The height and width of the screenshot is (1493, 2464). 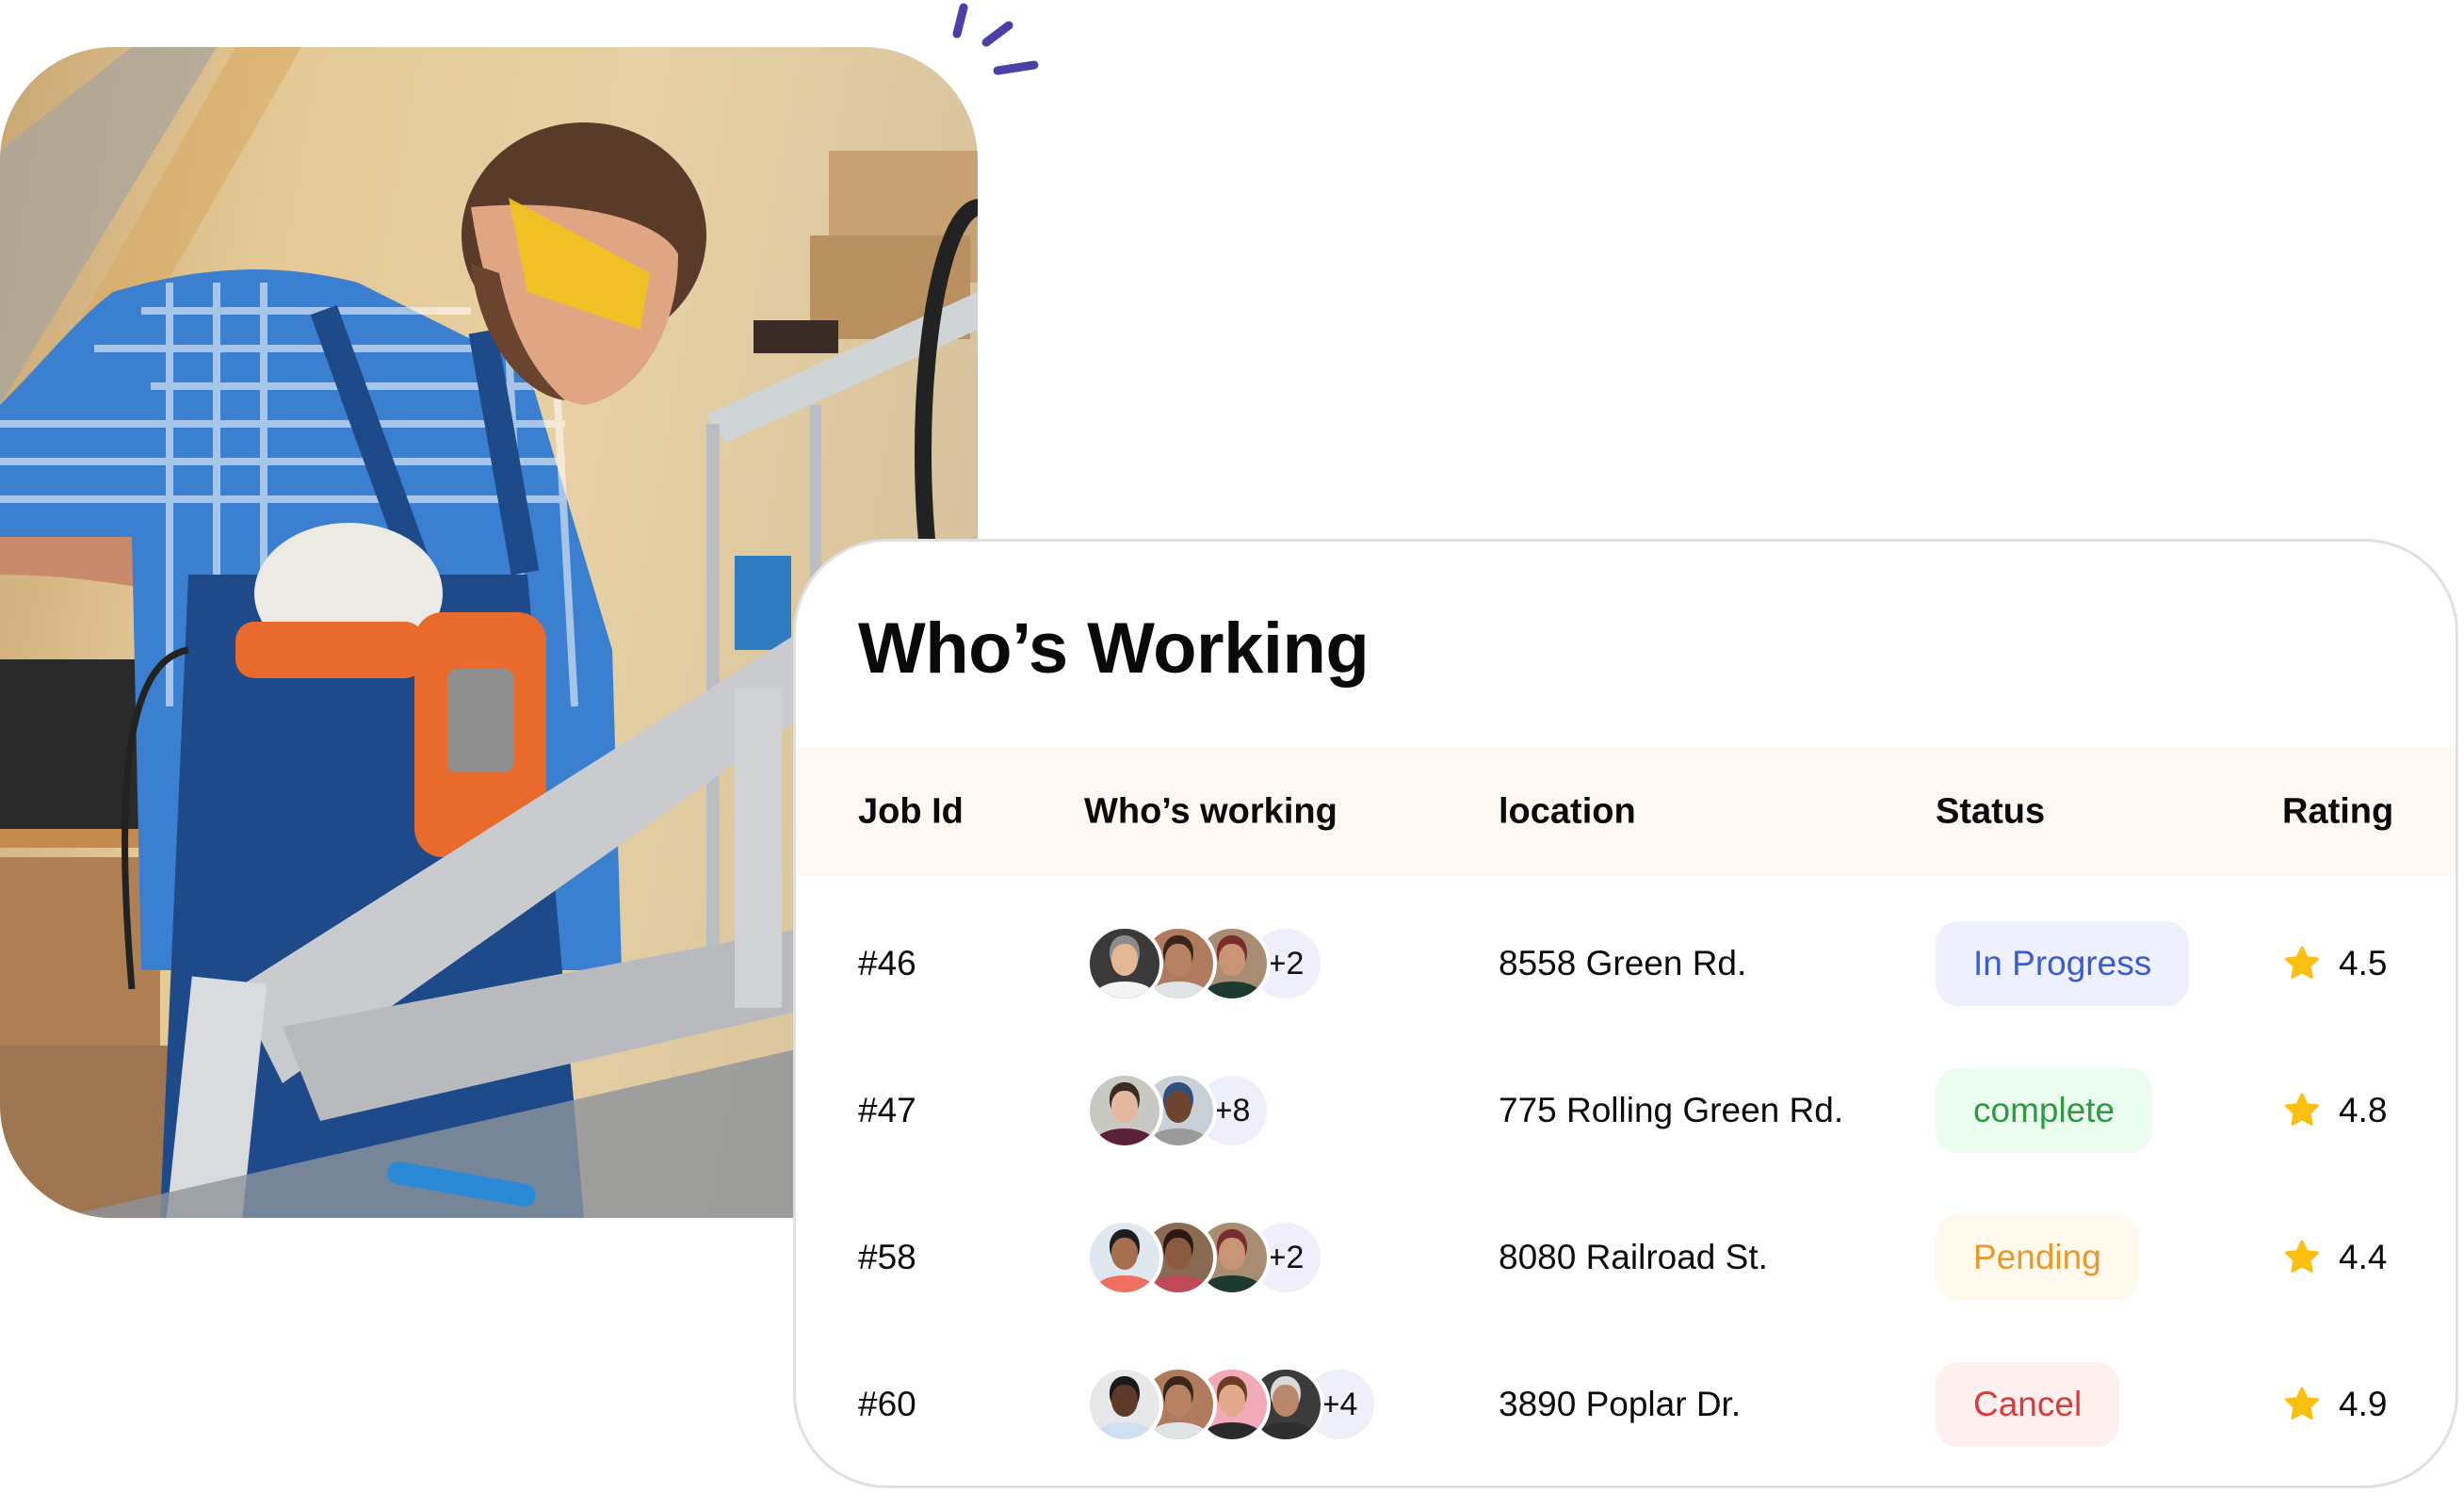 I want to click on rating: 4.5, so click(x=2335, y=963).